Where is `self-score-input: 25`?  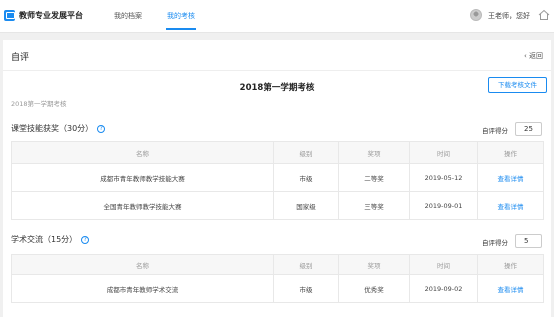 self-score-input: 25 is located at coordinates (528, 129).